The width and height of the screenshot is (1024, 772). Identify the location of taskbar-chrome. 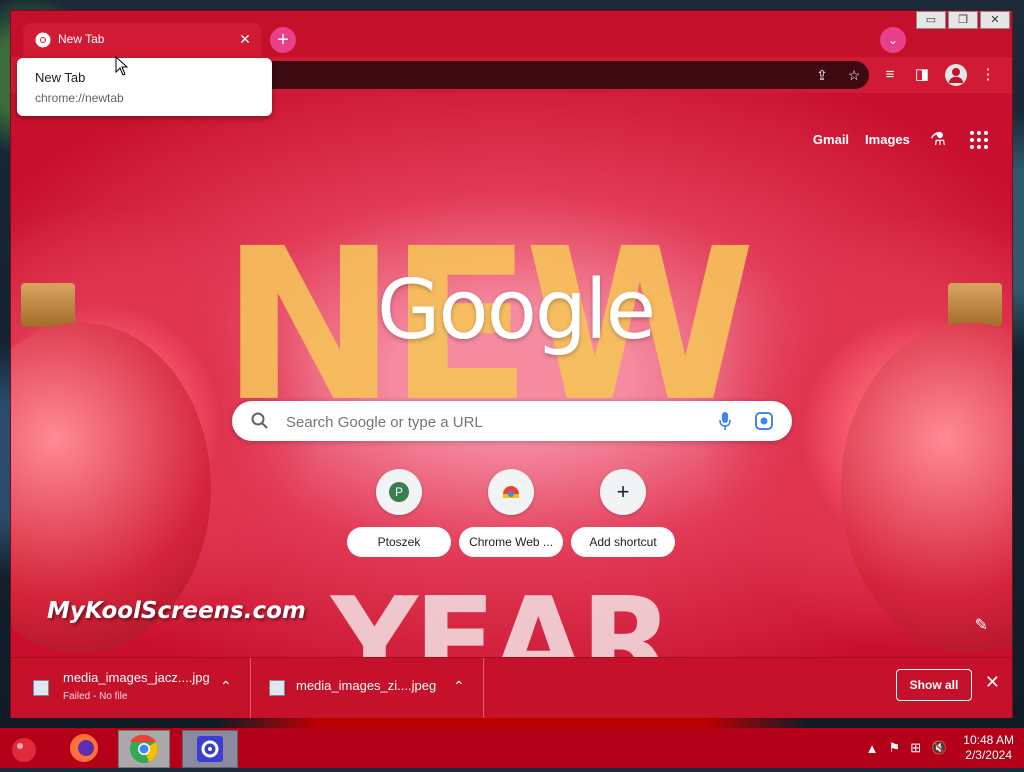
(144, 749).